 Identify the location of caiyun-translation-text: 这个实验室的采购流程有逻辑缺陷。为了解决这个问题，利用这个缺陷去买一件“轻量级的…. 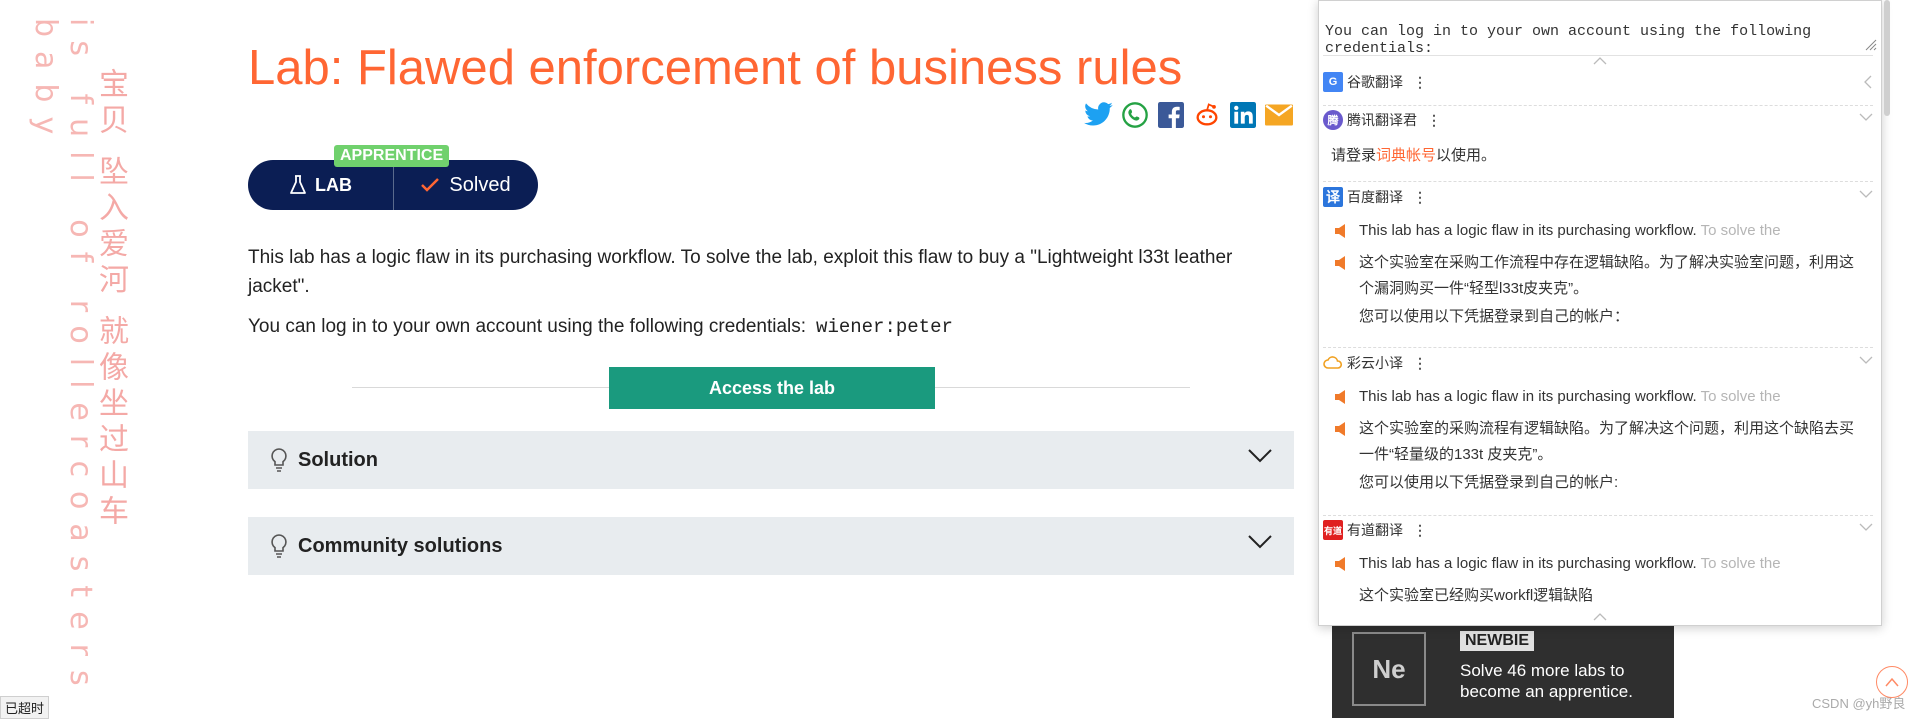
(1607, 441).